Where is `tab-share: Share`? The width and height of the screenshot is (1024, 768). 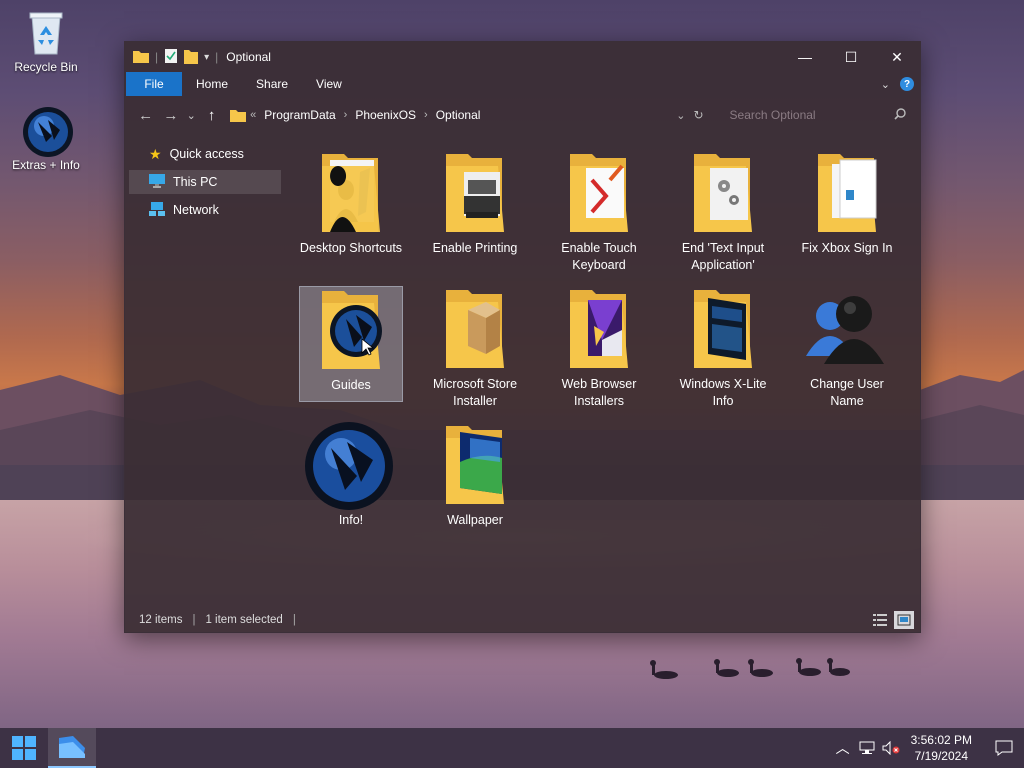
tab-share: Share is located at coordinates (272, 84).